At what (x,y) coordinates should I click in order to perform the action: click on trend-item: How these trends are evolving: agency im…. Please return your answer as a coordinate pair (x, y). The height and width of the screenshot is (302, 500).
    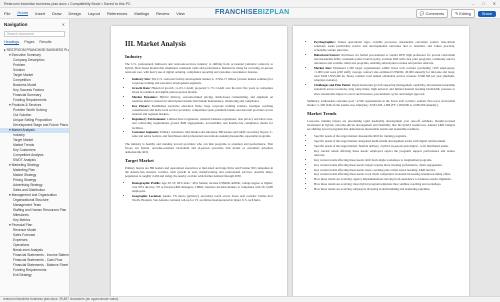
    Looking at the image, I should click on (384, 179).